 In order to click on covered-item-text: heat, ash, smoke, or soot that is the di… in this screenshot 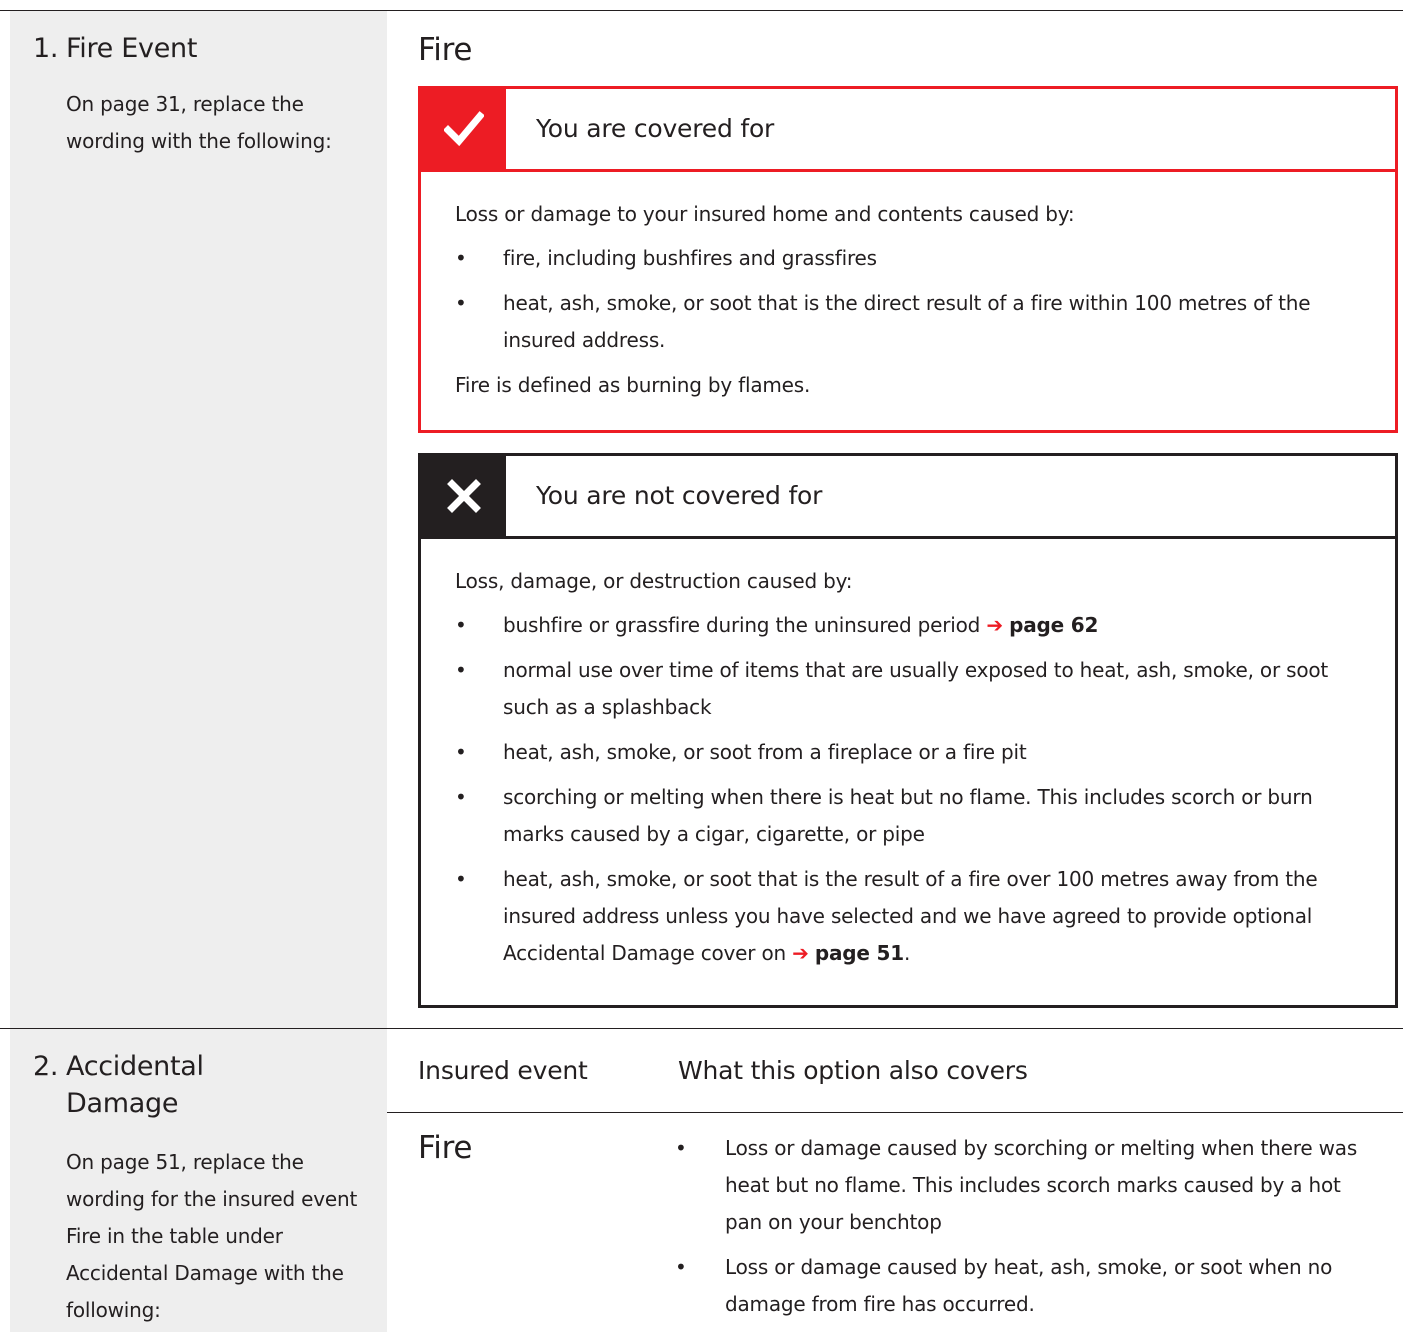, I will do `click(907, 321)`.